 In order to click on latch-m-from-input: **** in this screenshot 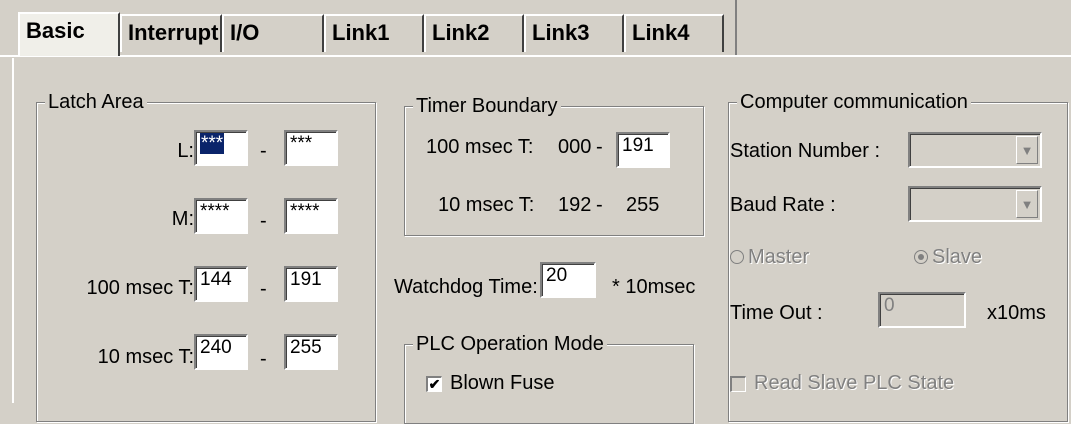, I will do `click(221, 216)`.